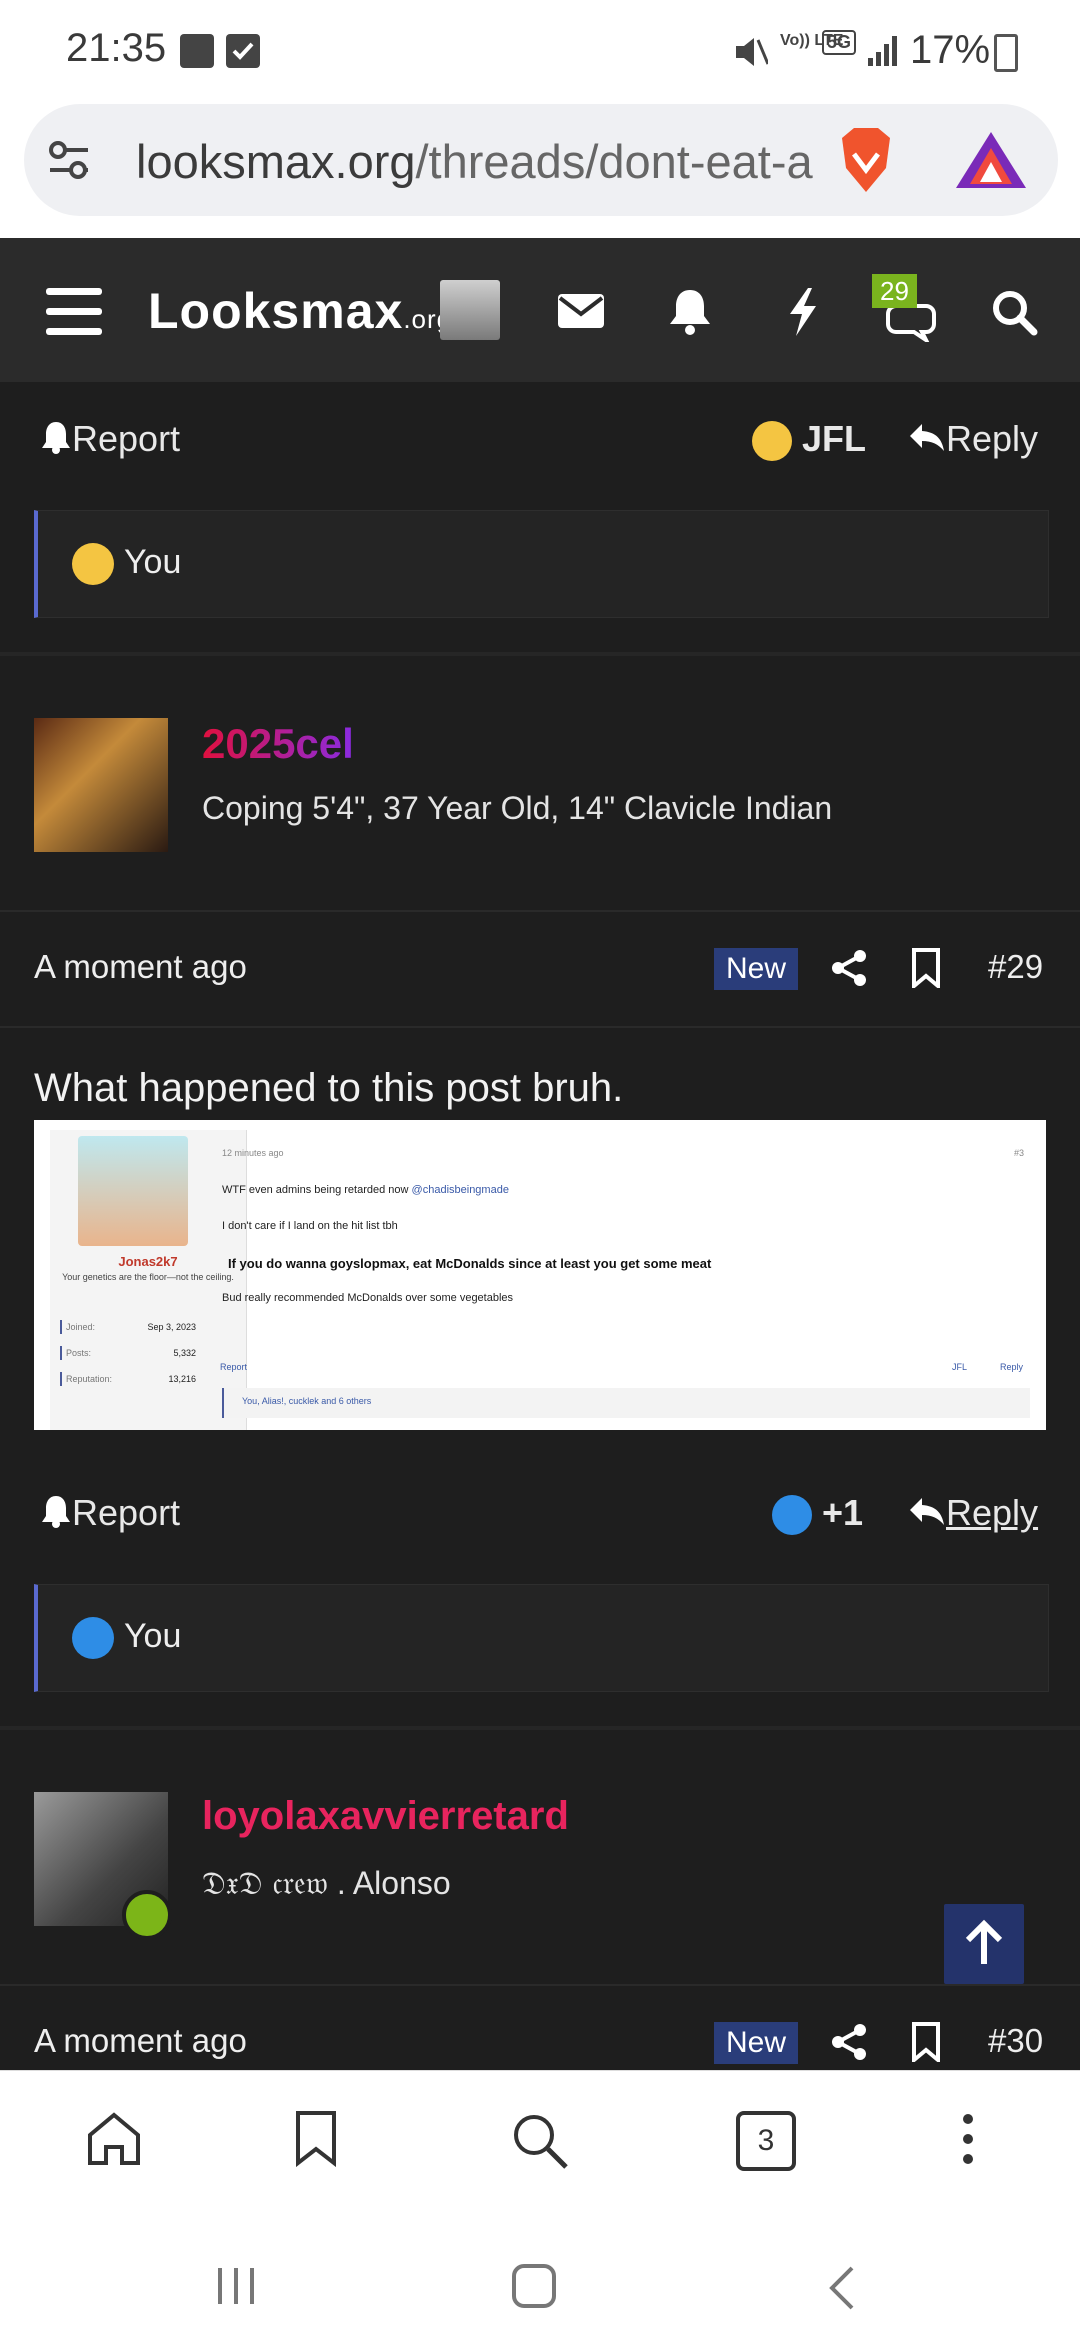  What do you see at coordinates (236, 2288) in the screenshot?
I see `recent-apps-icon` at bounding box center [236, 2288].